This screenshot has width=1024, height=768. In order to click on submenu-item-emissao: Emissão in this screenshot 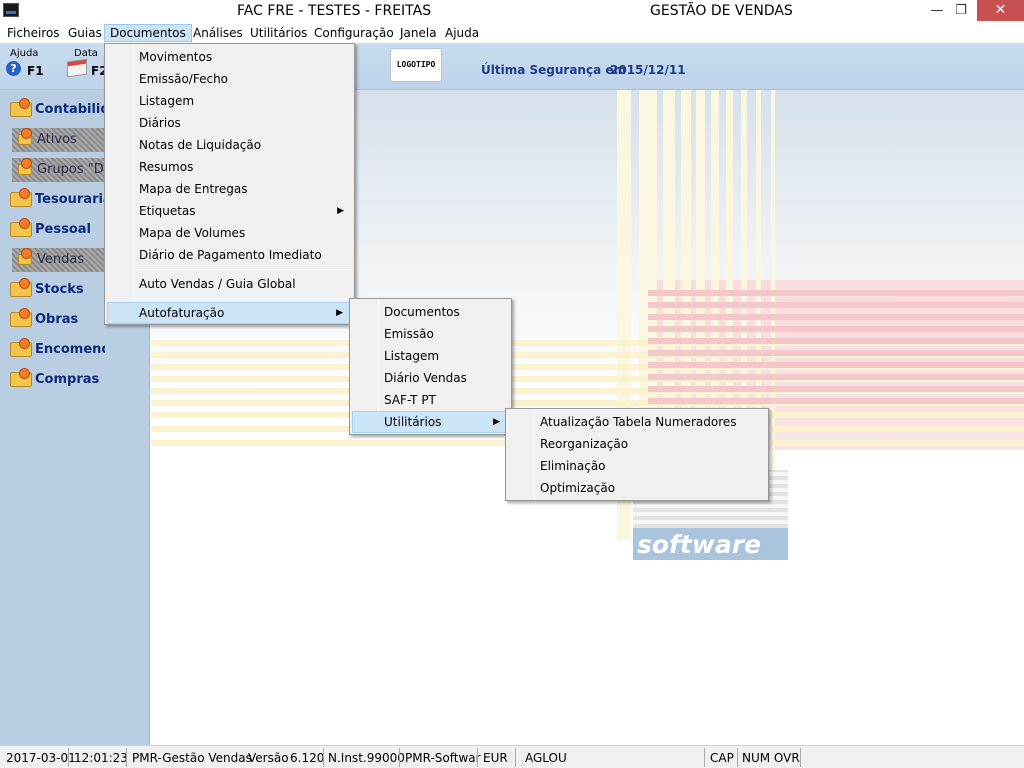, I will do `click(430, 334)`.